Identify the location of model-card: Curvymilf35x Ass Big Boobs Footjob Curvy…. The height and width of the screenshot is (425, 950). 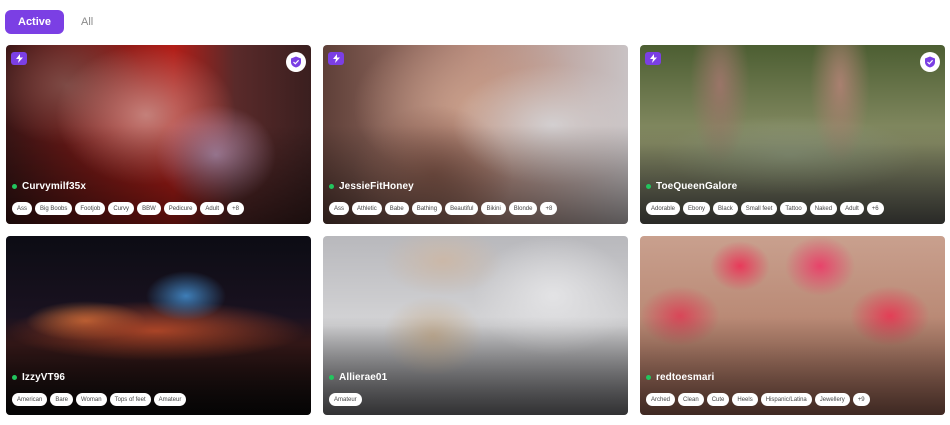
(158, 134).